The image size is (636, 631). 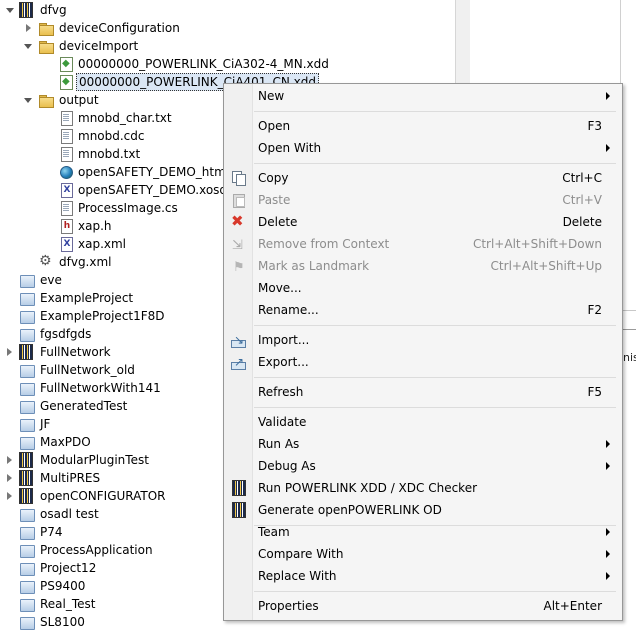 What do you see at coordinates (423, 126) in the screenshot?
I see `menu-item-open: Open F3` at bounding box center [423, 126].